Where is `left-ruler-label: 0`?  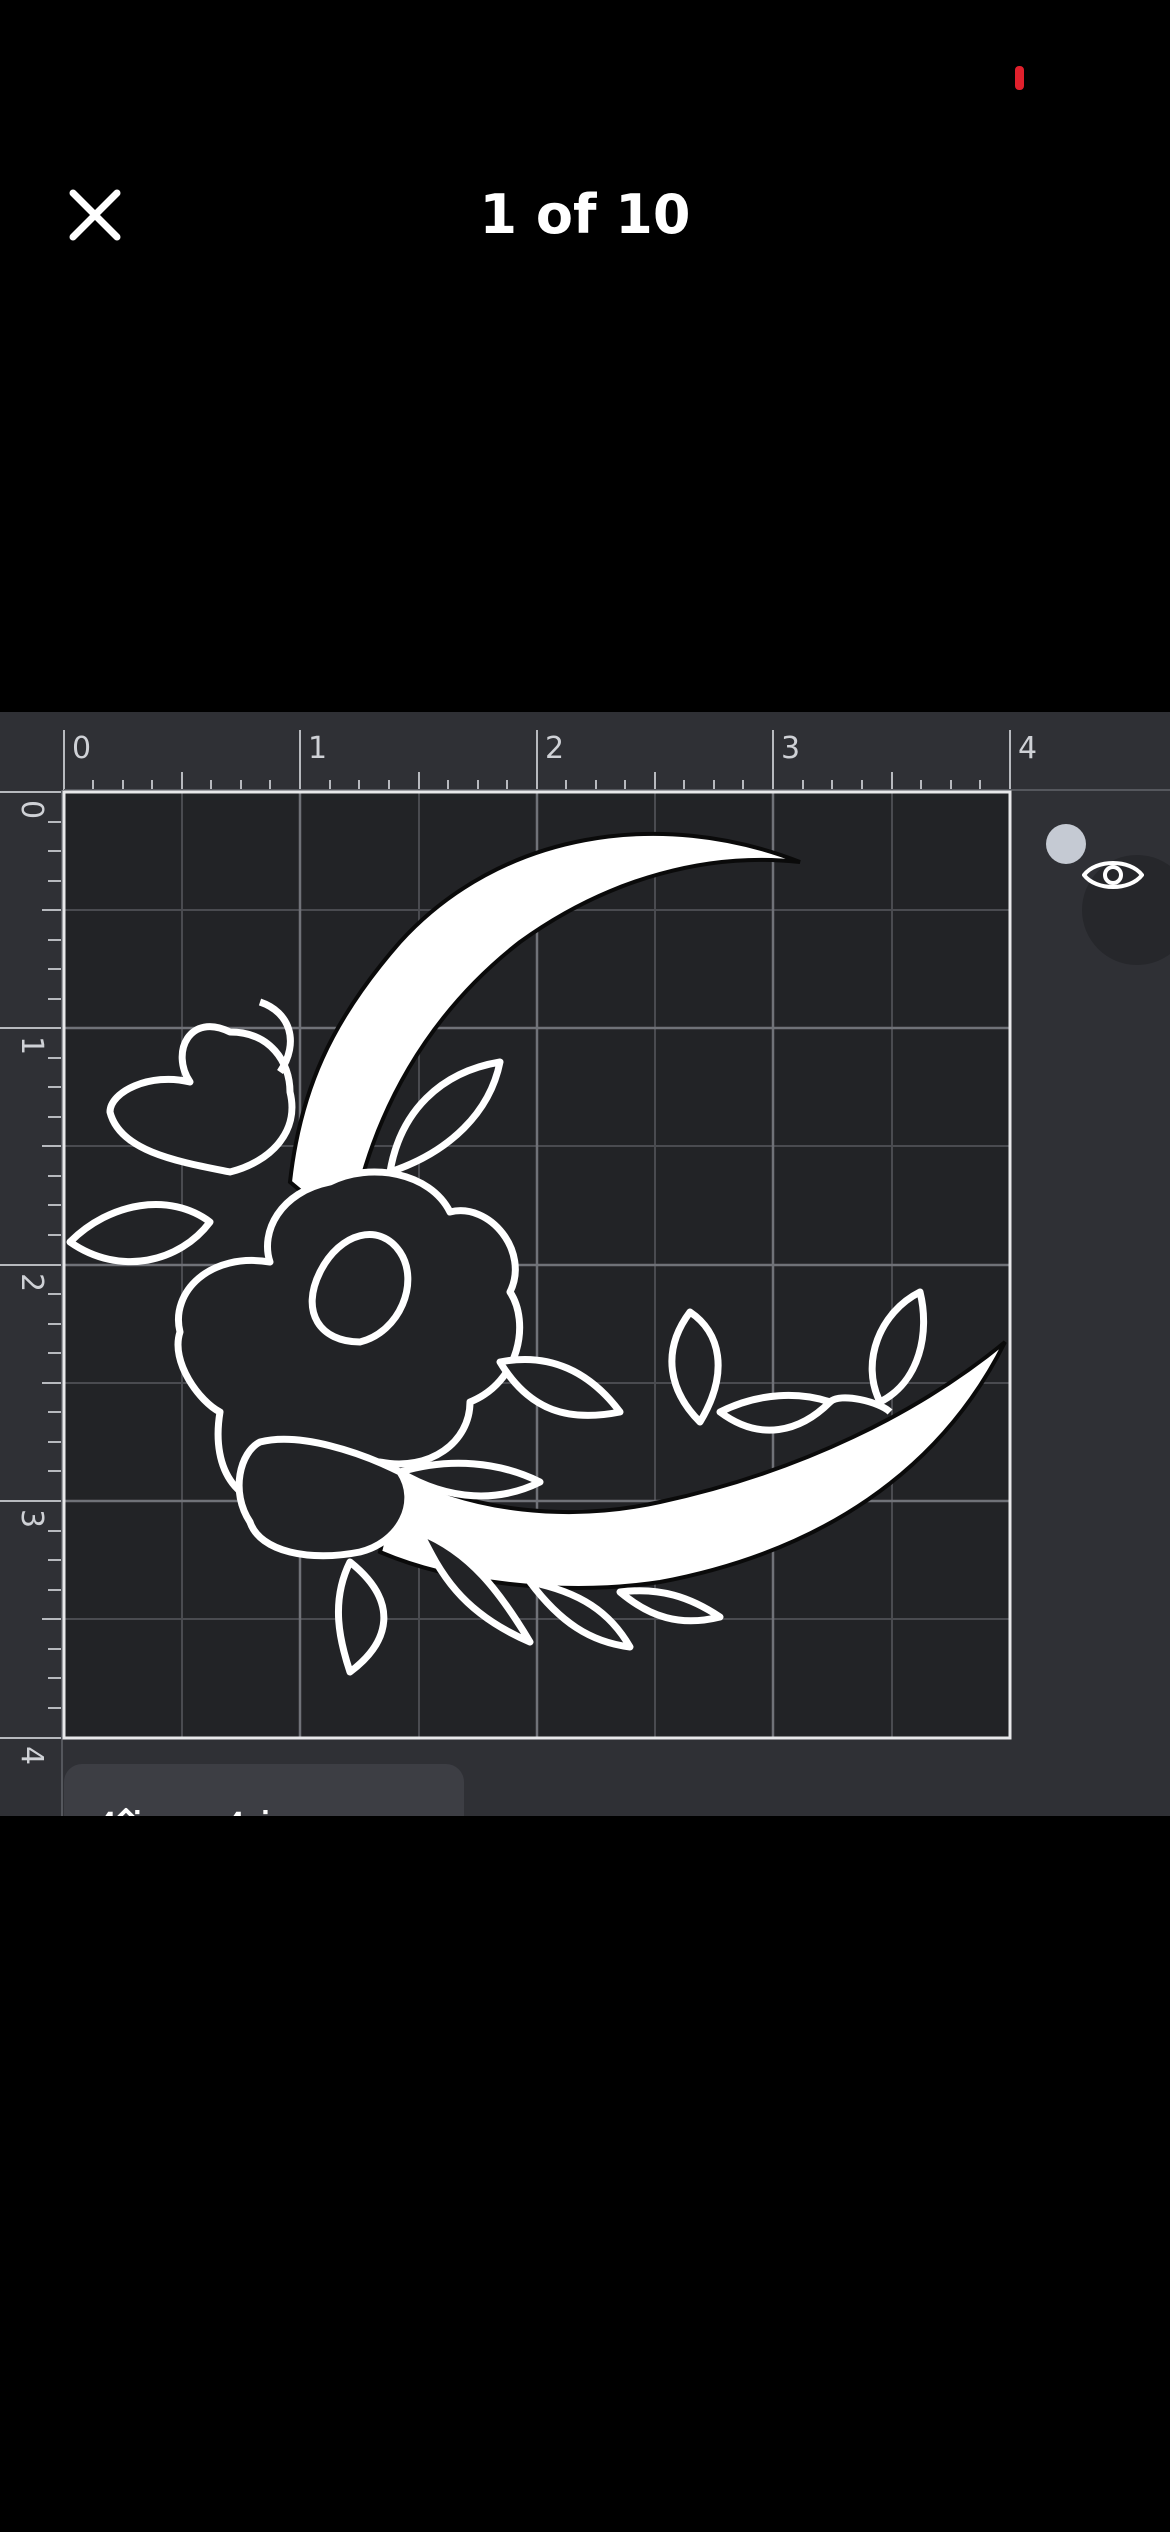
left-ruler-label: 0 is located at coordinates (31, 809).